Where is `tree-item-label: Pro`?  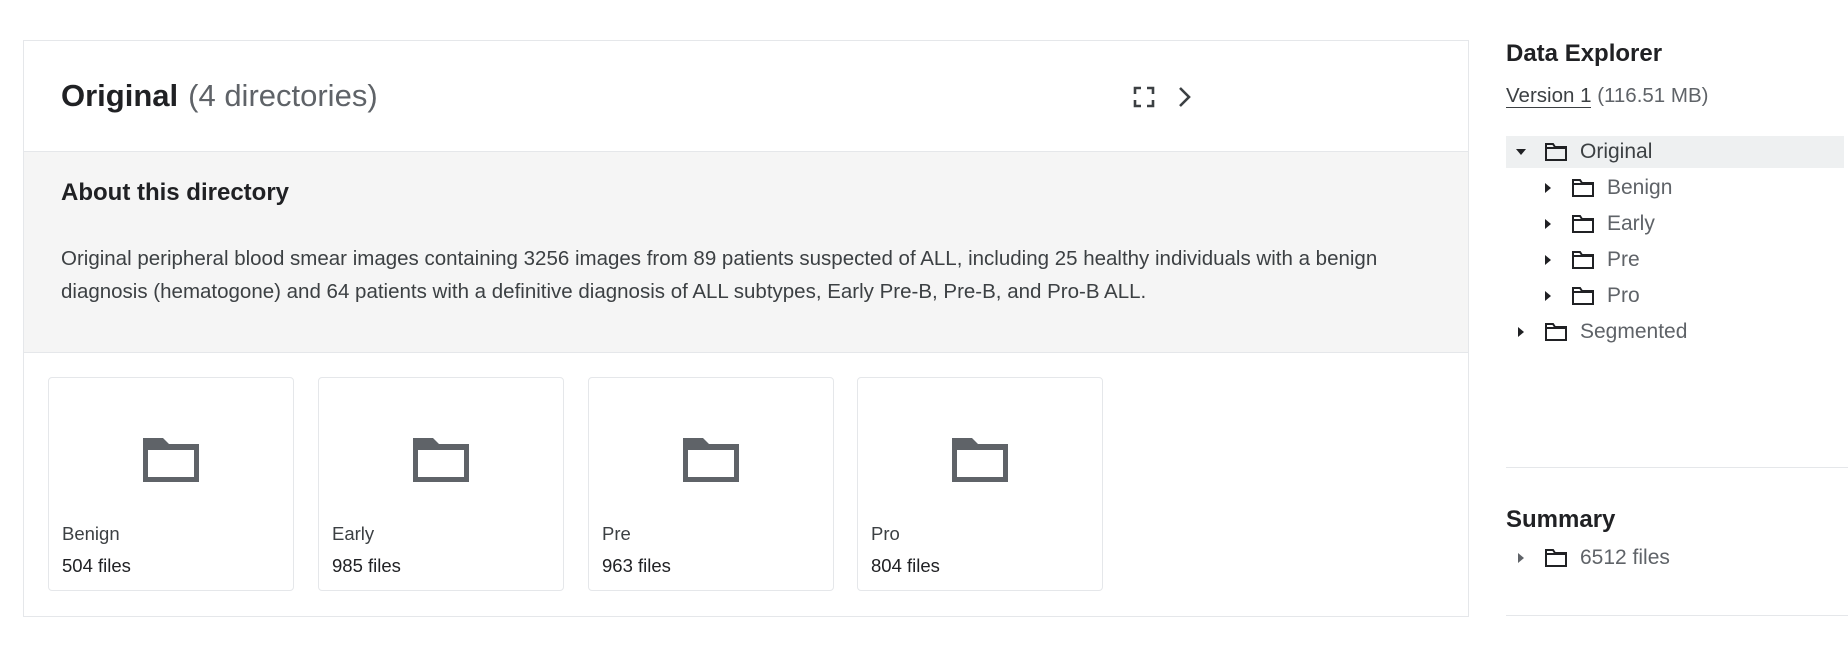 tree-item-label: Pro is located at coordinates (1623, 295).